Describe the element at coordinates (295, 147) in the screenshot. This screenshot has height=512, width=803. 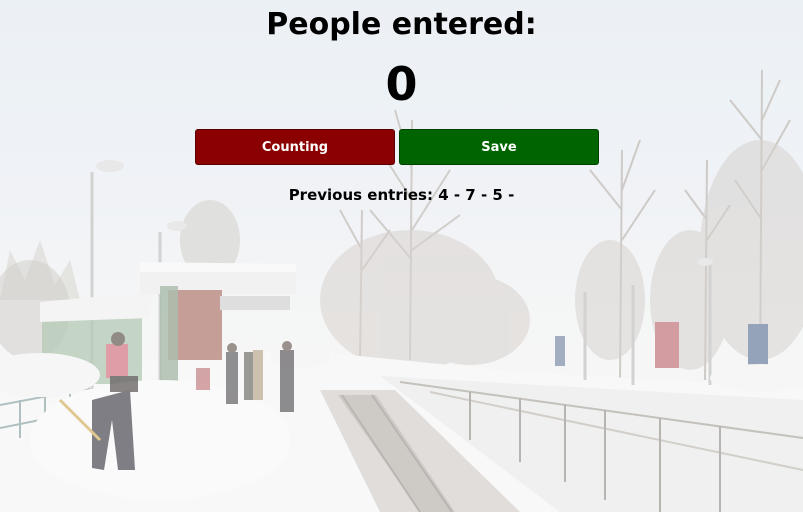
I see `counting-button: Counting` at that location.